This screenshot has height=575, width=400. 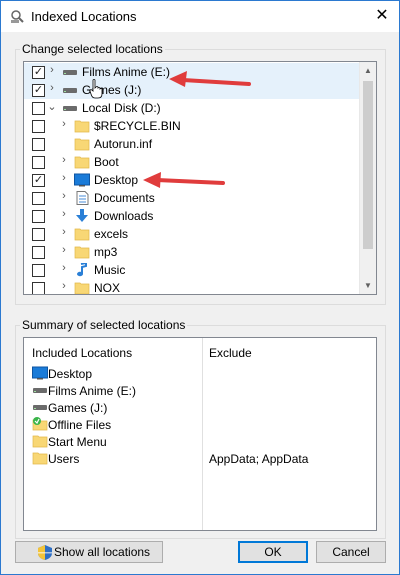 What do you see at coordinates (192, 144) in the screenshot?
I see `tree-row: Autorun.inf` at bounding box center [192, 144].